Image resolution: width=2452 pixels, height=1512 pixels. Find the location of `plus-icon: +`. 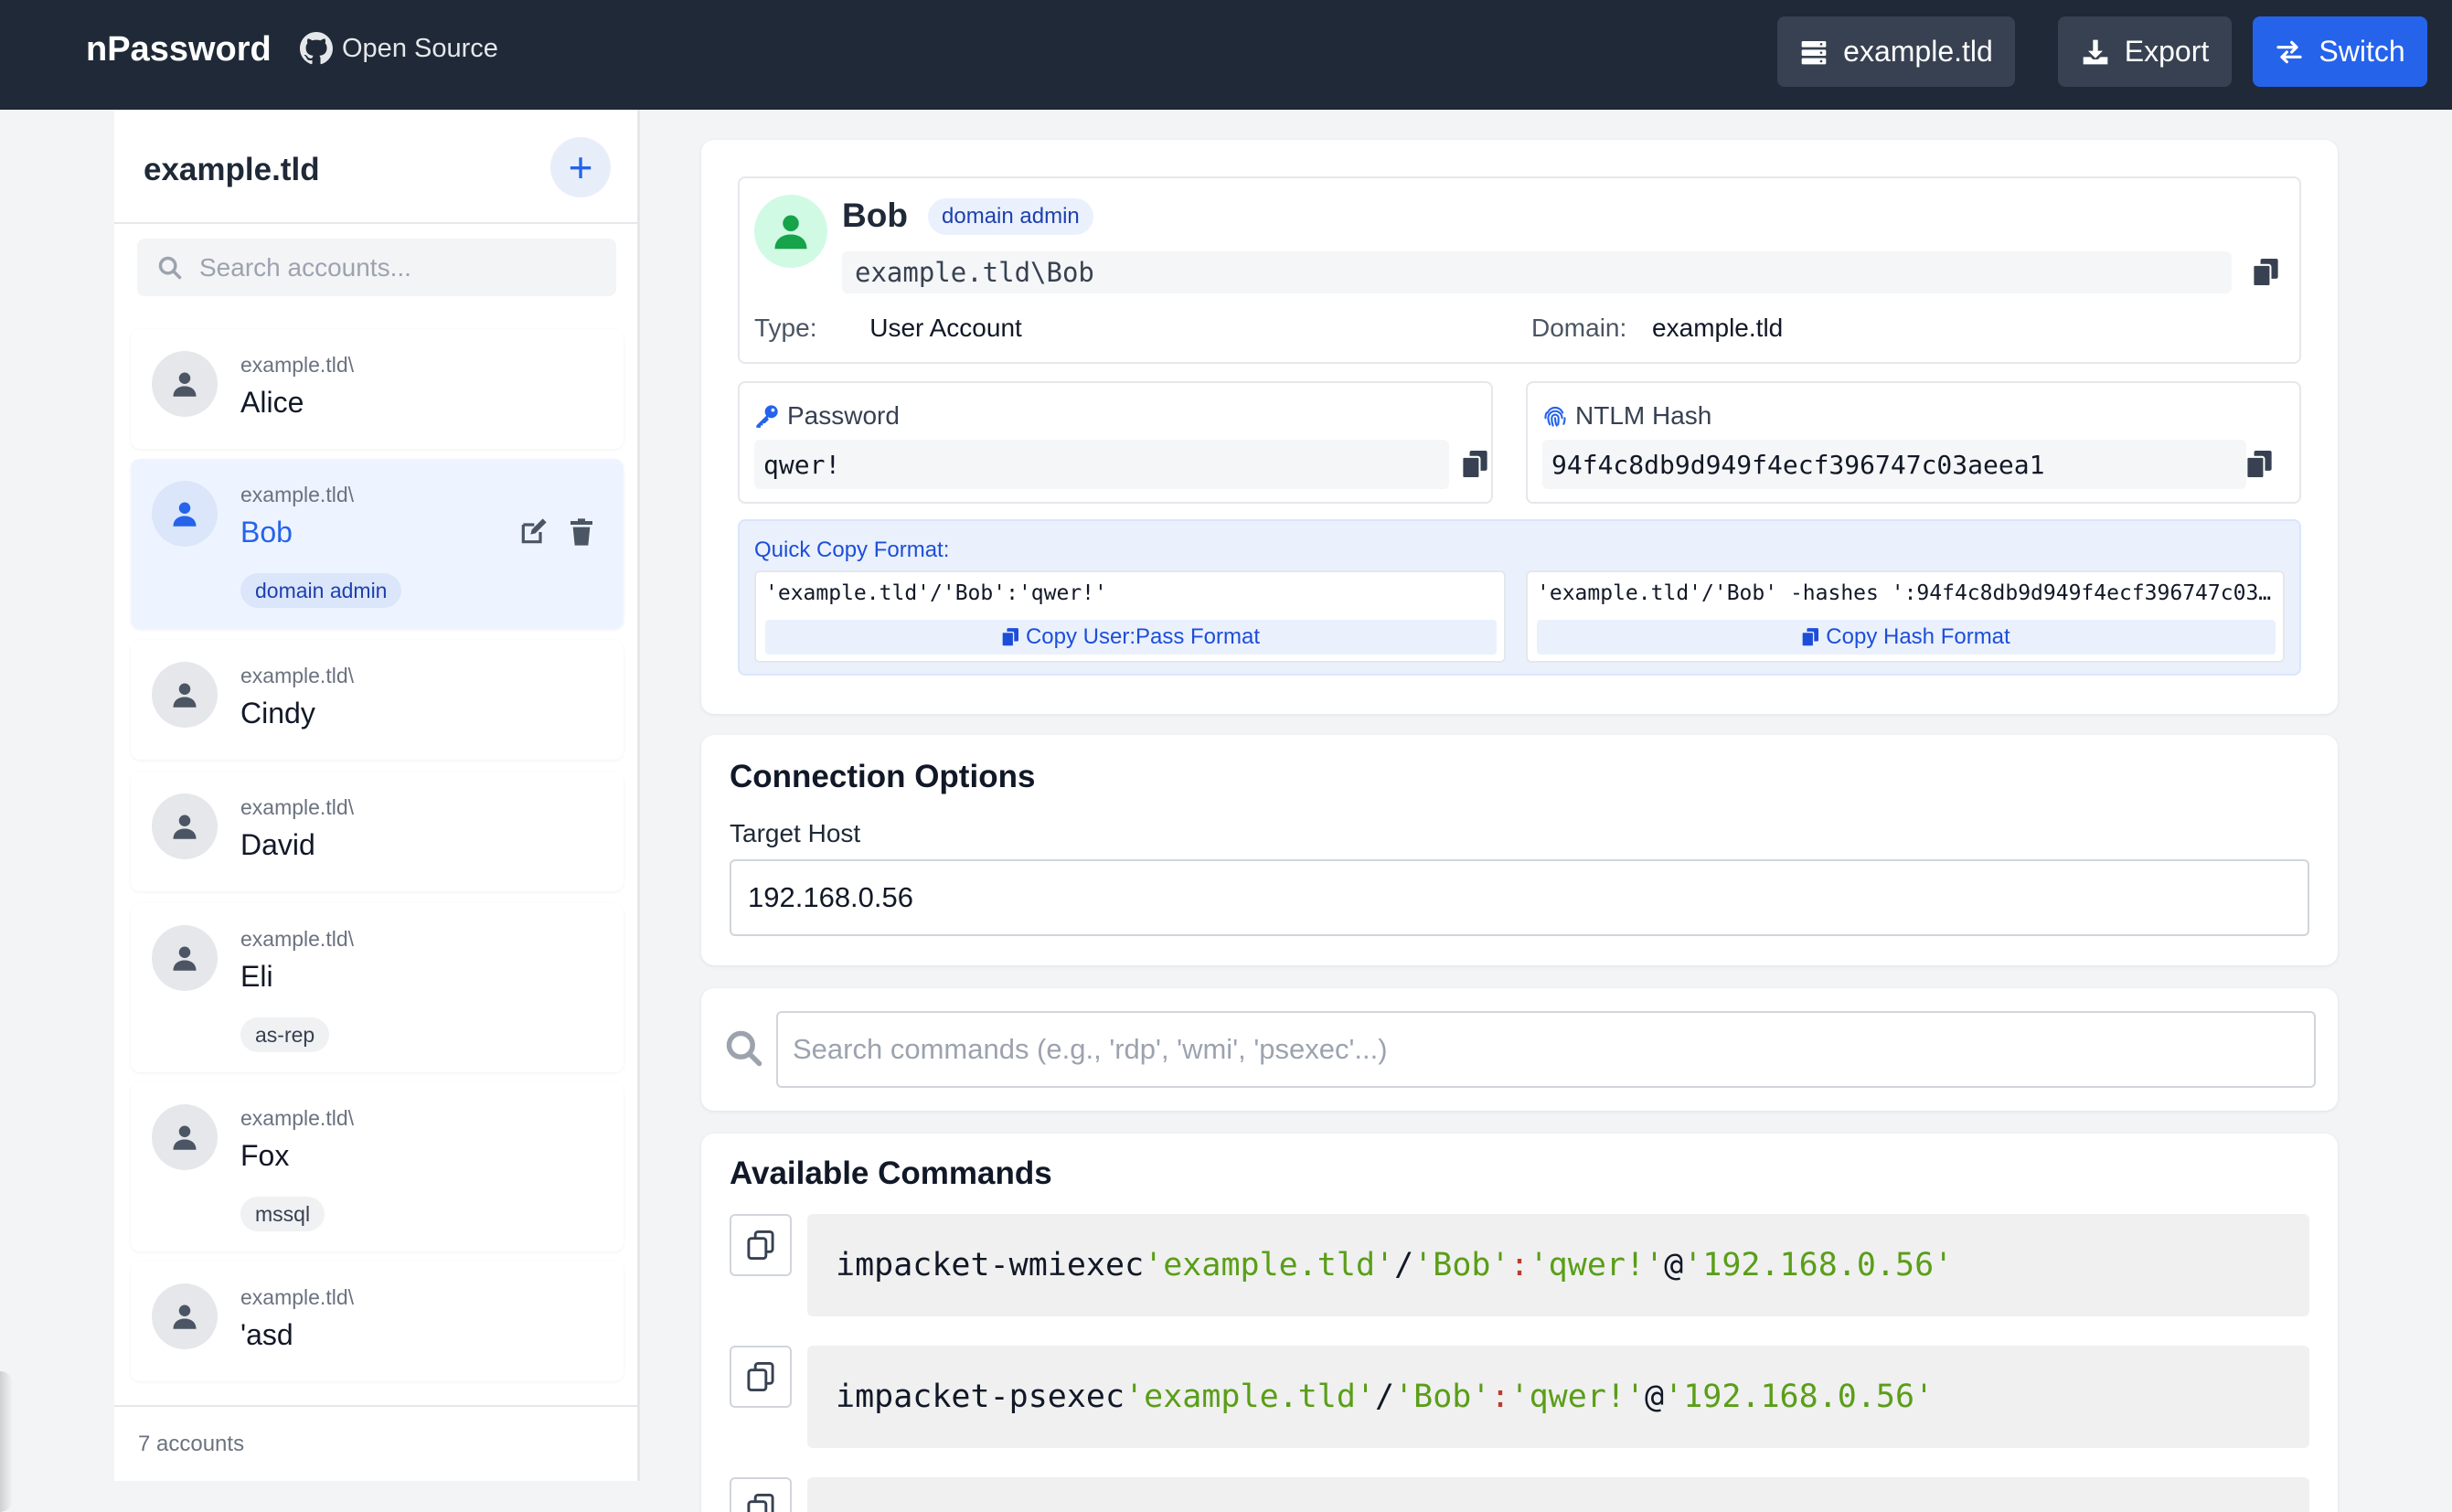

plus-icon: + is located at coordinates (580, 167).